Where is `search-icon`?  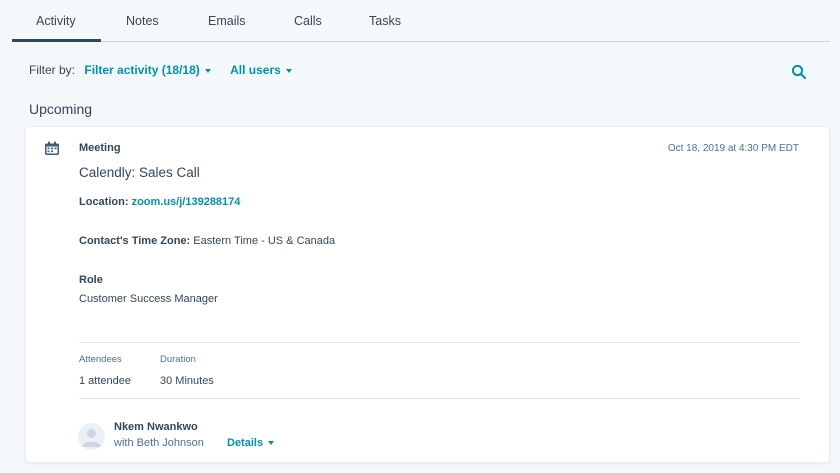 search-icon is located at coordinates (799, 72).